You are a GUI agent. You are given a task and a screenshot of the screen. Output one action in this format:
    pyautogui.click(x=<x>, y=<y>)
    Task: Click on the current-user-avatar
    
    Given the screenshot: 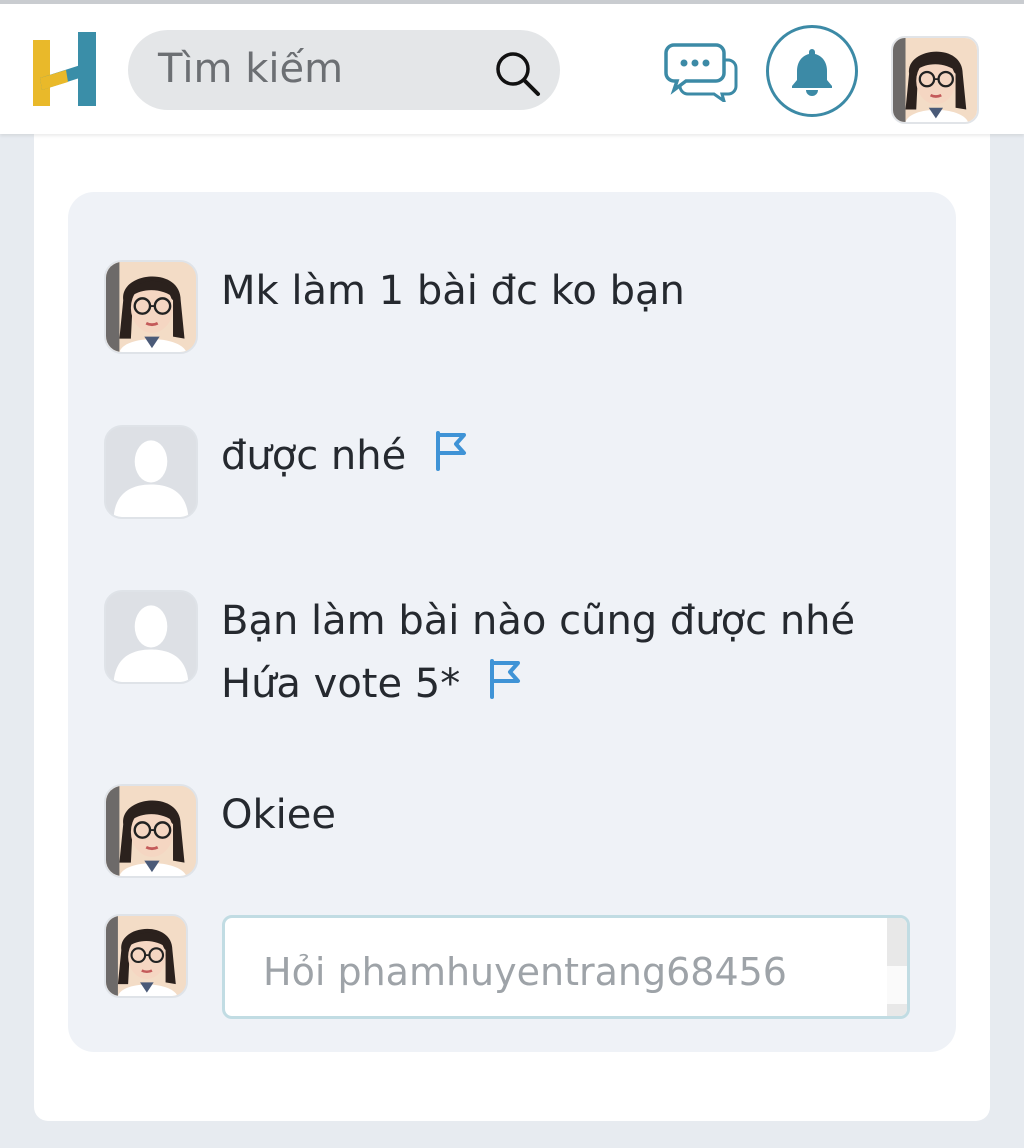 What is the action you would take?
    pyautogui.click(x=146, y=956)
    